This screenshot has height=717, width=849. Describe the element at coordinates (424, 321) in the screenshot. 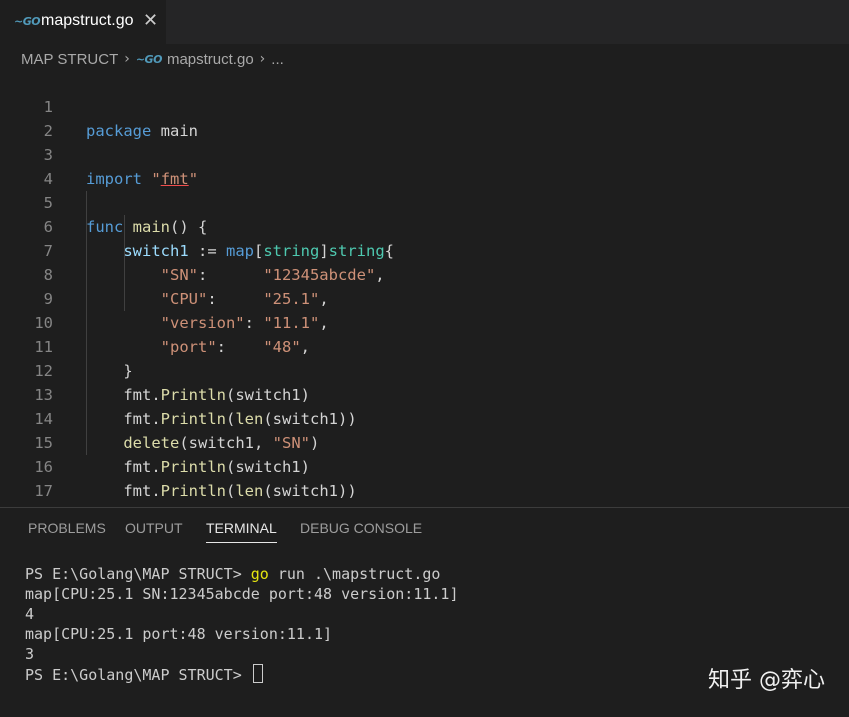

I see `code-line: 10 "port": "48",` at that location.